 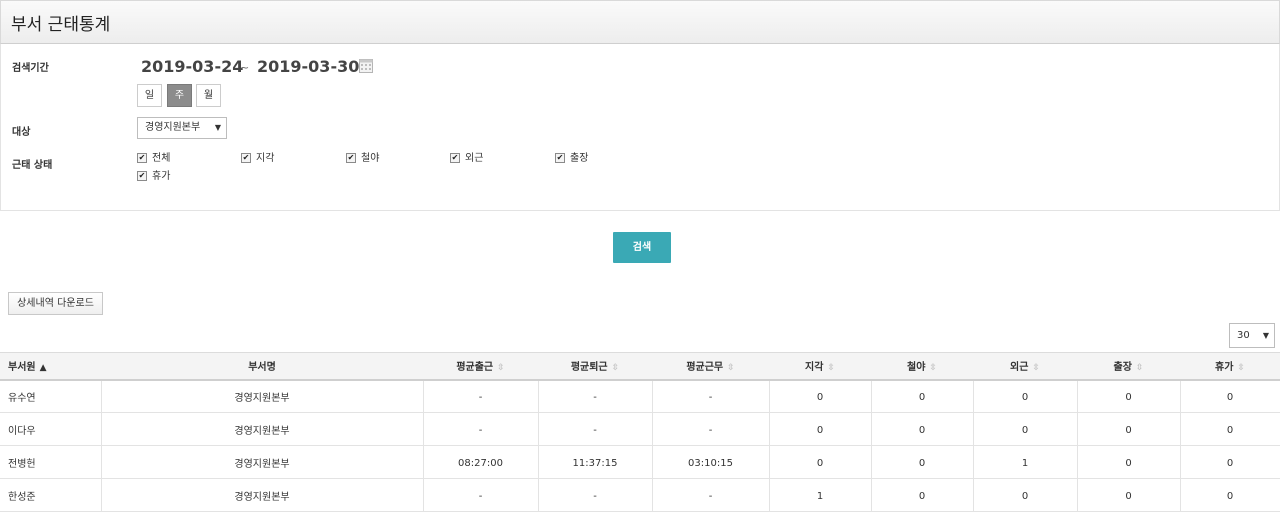 I want to click on page-header: 부서 근태통계, so click(x=640, y=22).